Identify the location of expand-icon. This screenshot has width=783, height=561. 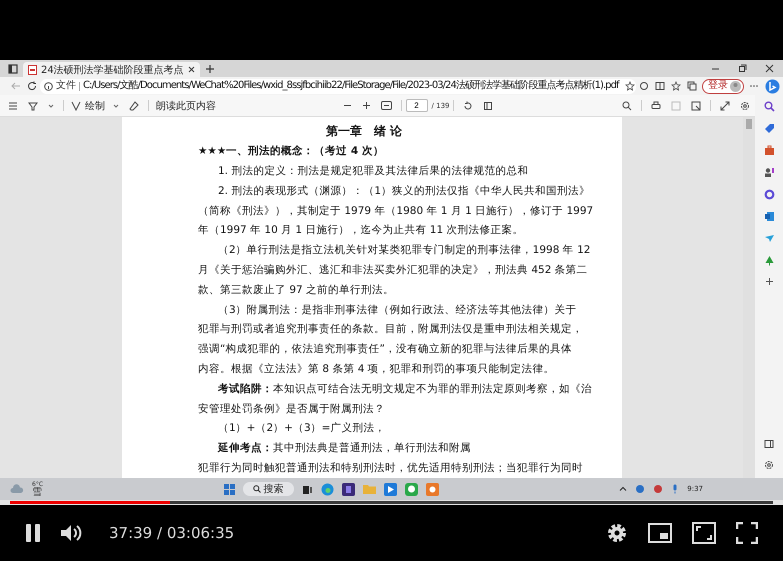
(725, 105).